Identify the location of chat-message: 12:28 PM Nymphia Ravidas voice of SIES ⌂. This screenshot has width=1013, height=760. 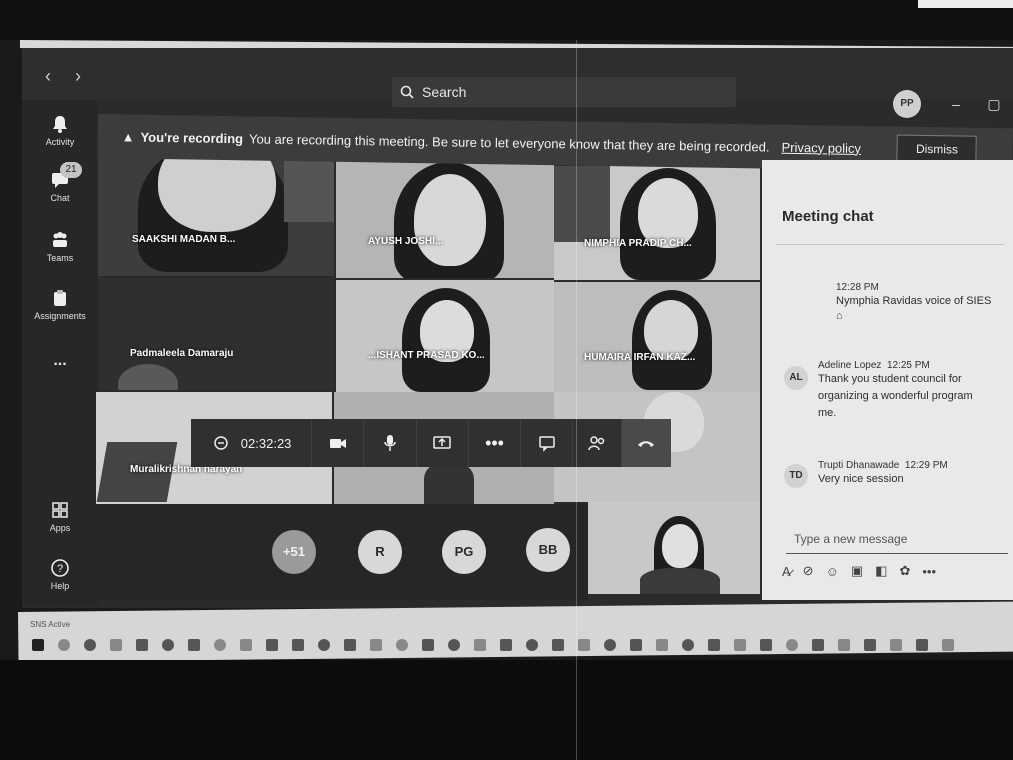
(922, 302).